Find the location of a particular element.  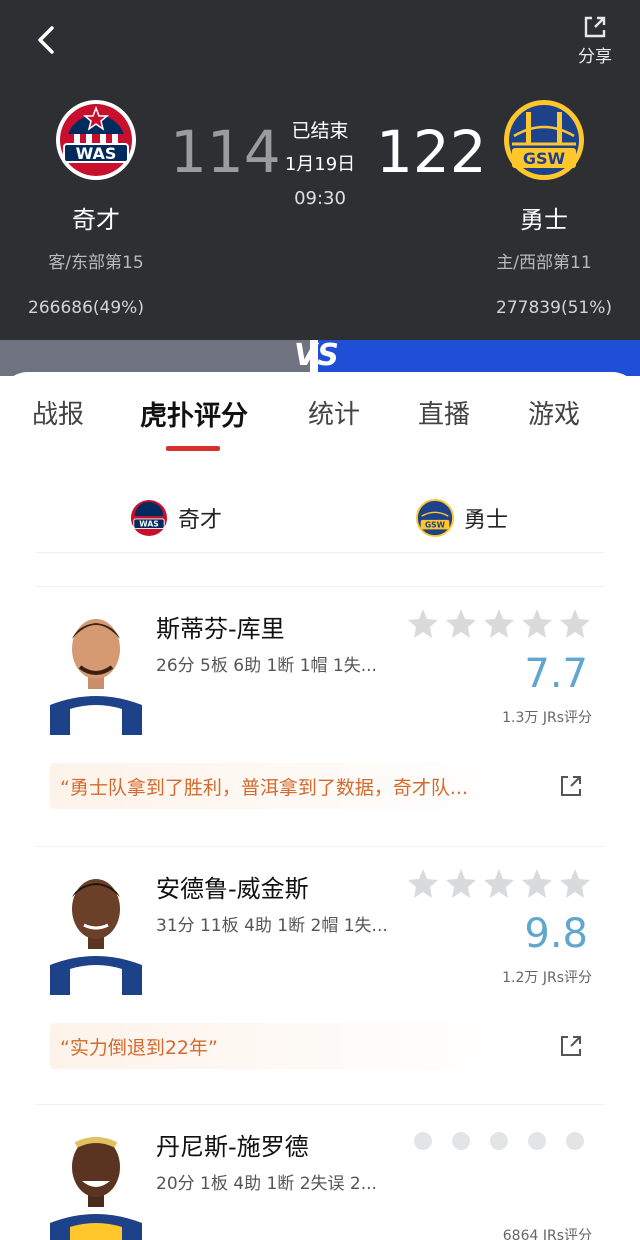

home-team-standing: 主/西部第11 is located at coordinates (544, 263).